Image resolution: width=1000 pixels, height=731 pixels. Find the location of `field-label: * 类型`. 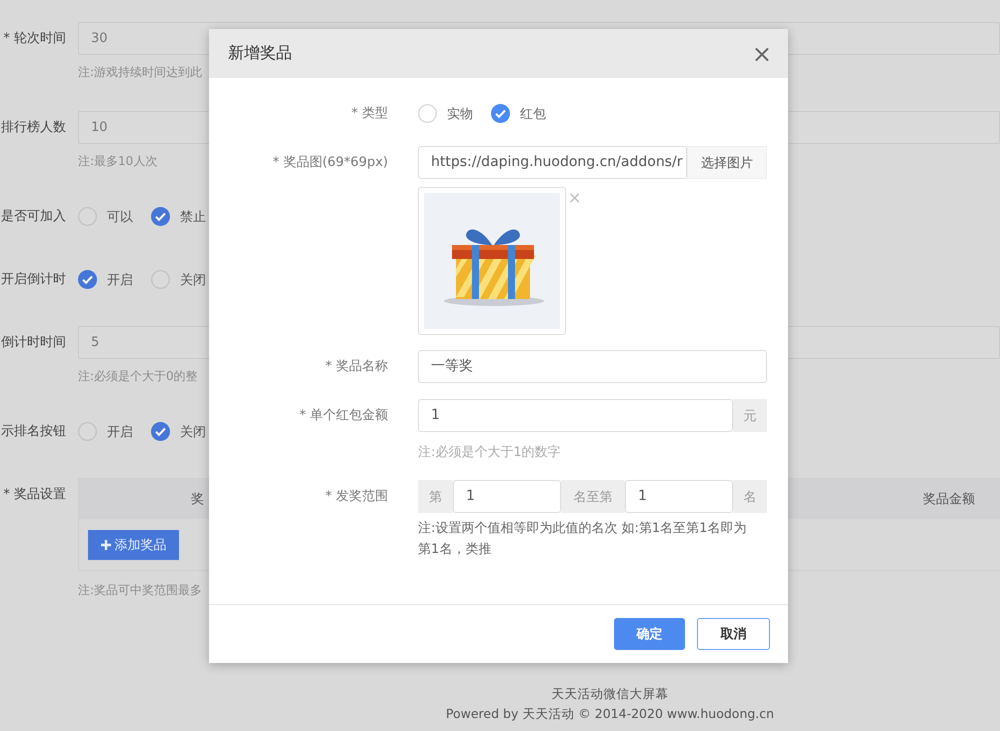

field-label: * 类型 is located at coordinates (369, 114).